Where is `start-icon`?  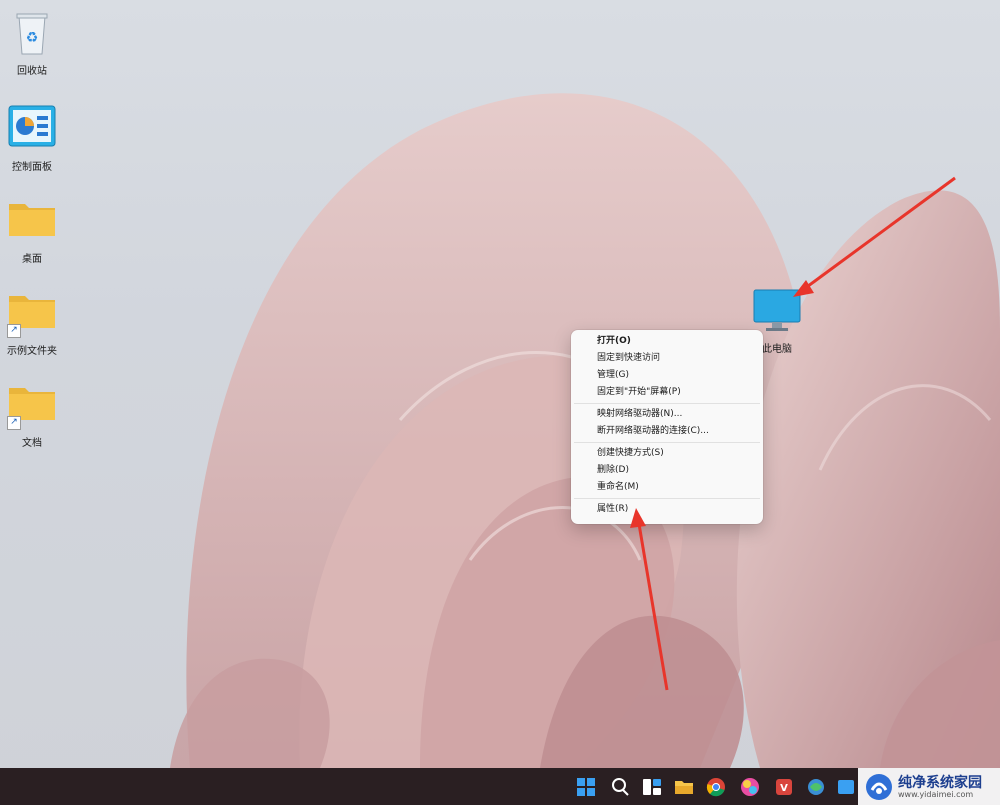 start-icon is located at coordinates (586, 787).